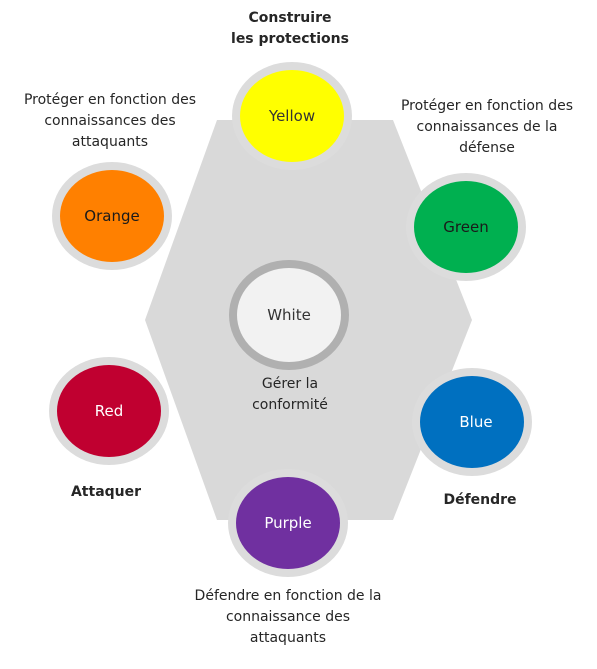  Describe the element at coordinates (290, 28) in the screenshot. I see `caption-yellow: Construire les protections` at that location.